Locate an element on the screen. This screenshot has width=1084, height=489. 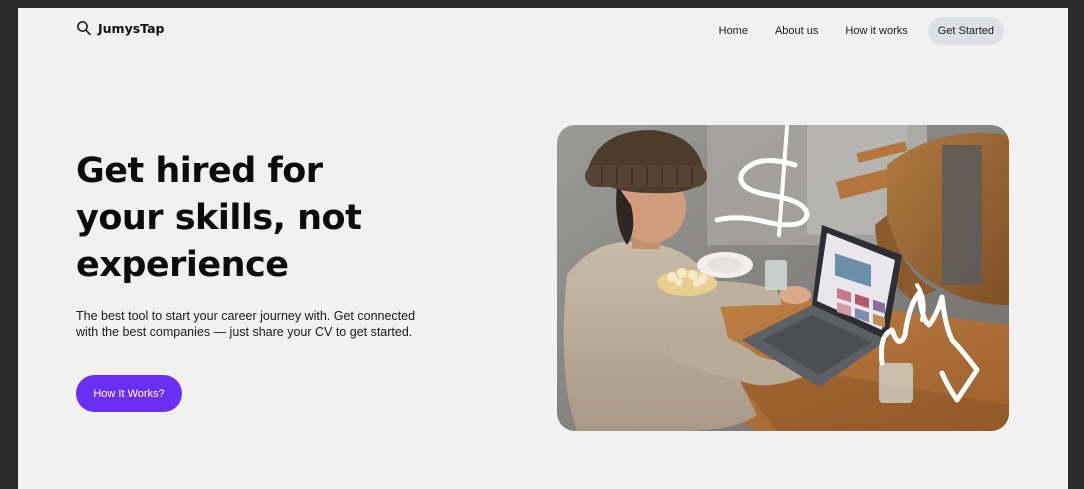
brand-logo: JumysTap is located at coordinates (120, 28).